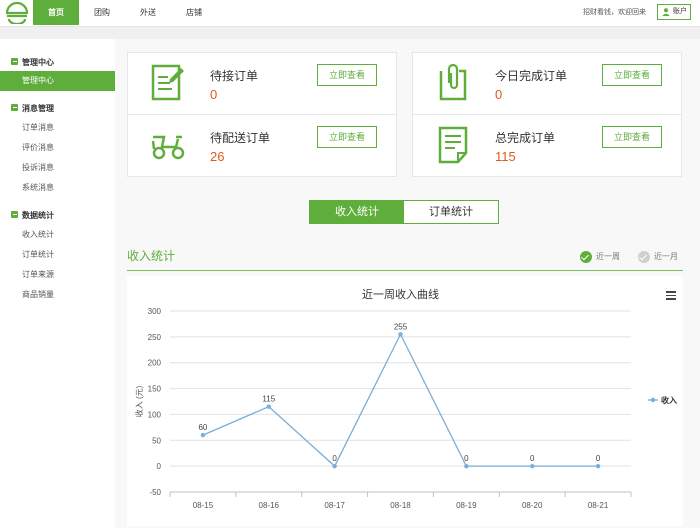 Image resolution: width=700 pixels, height=528 pixels. What do you see at coordinates (17, 13) in the screenshot?
I see `logo-icon` at bounding box center [17, 13].